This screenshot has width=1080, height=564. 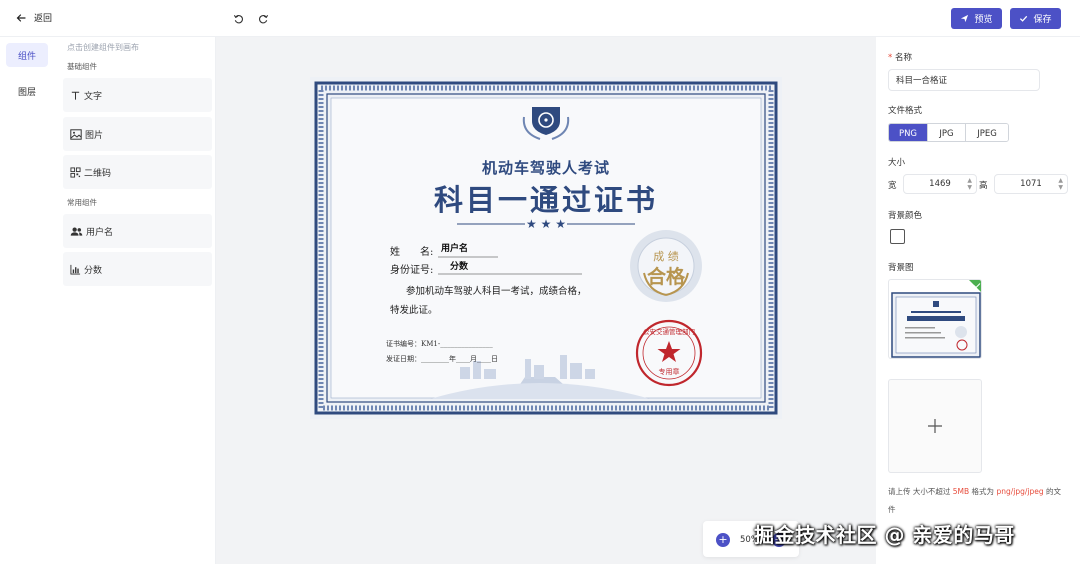 I want to click on width-stepper: ▲ ▼, so click(x=969, y=184).